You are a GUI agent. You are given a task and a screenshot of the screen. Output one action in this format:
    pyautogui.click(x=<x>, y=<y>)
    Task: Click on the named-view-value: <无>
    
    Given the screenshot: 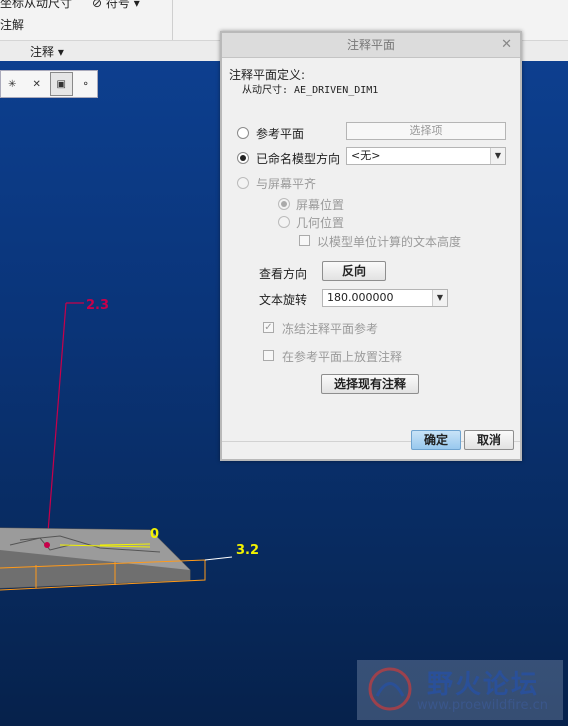 What is the action you would take?
    pyautogui.click(x=366, y=155)
    